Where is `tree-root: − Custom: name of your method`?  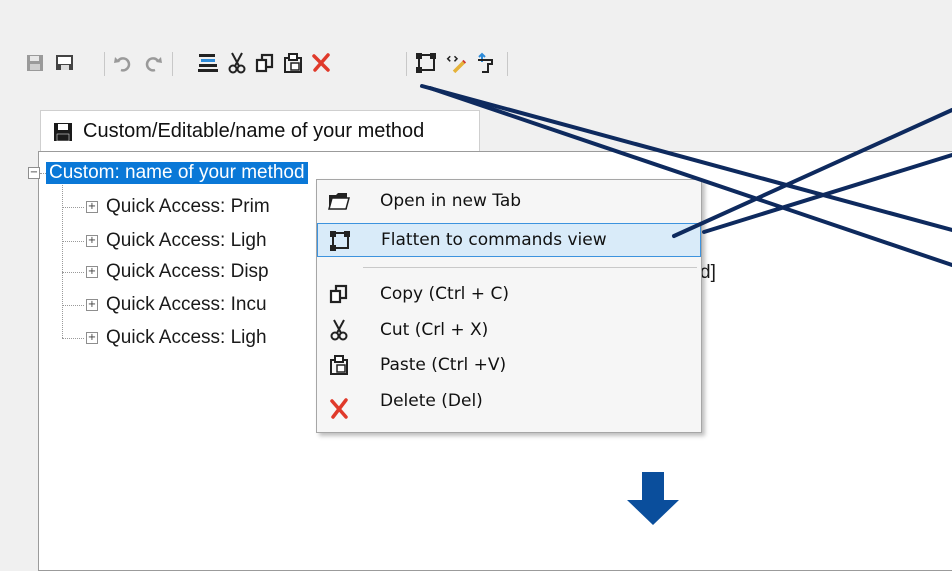 tree-root: − Custom: name of your method is located at coordinates (168, 173).